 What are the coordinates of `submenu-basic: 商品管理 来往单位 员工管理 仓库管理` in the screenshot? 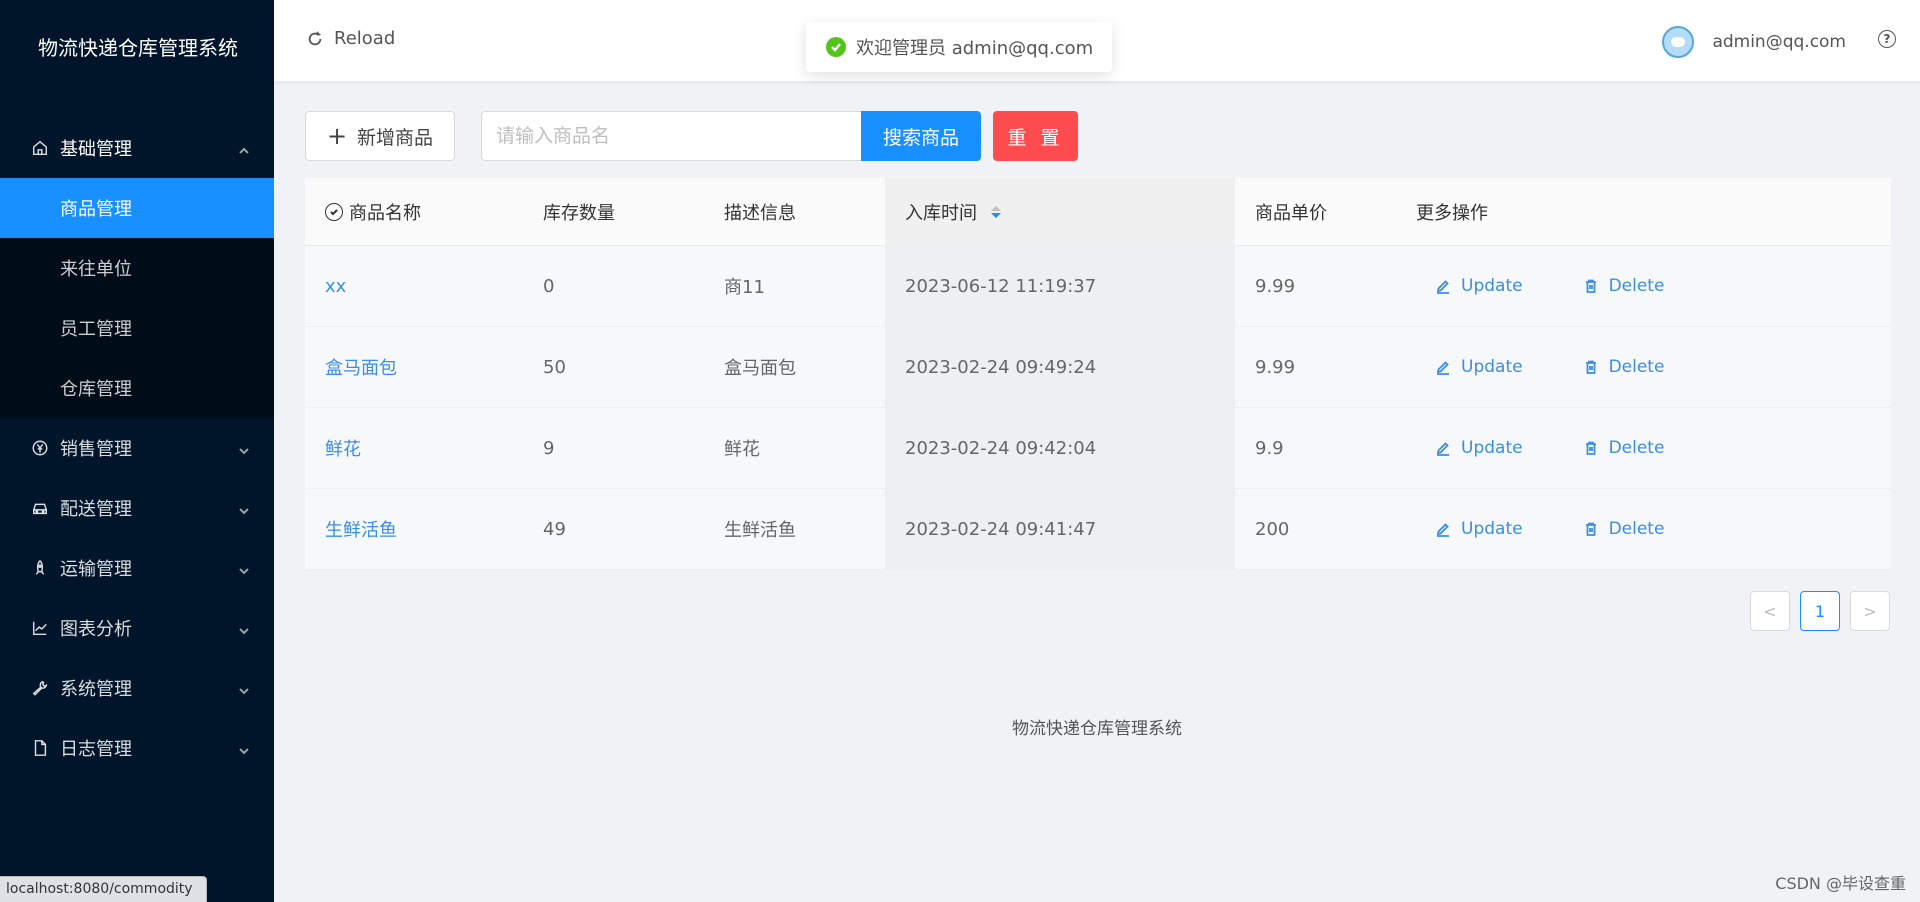 It's located at (137, 298).